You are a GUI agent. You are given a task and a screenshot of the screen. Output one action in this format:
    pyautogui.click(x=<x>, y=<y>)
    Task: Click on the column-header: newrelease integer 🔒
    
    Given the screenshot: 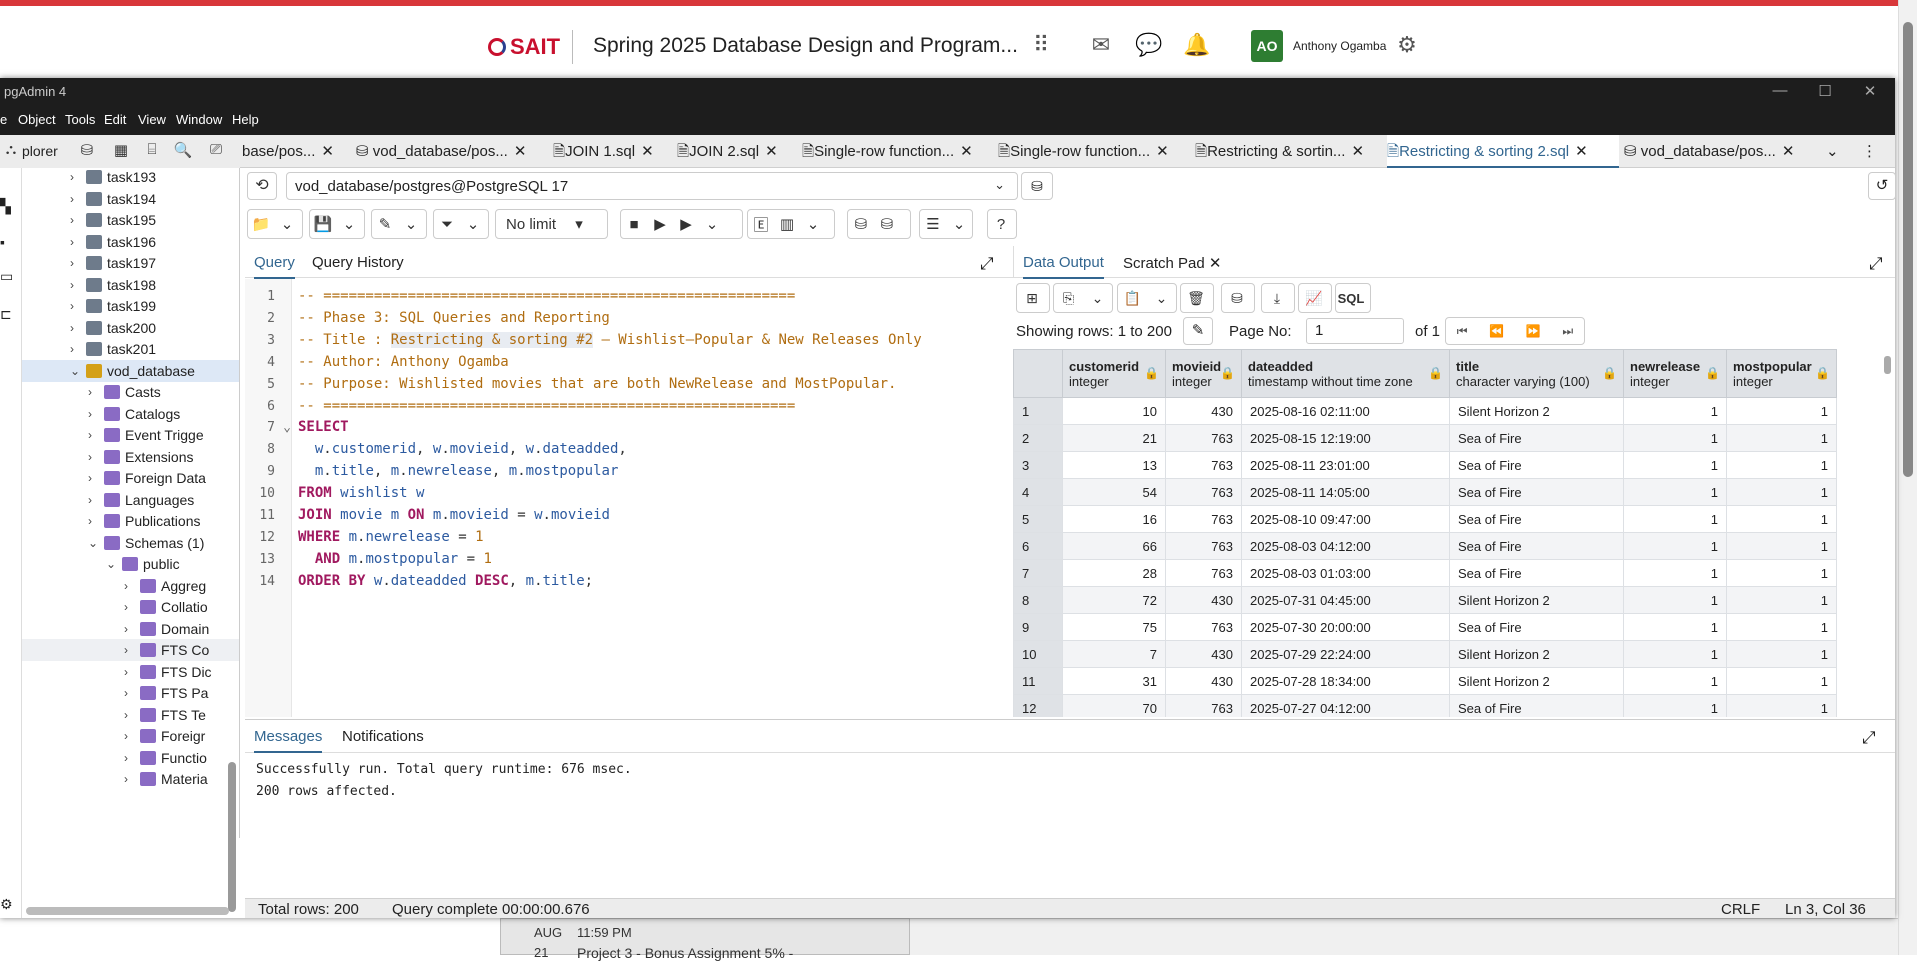 What is the action you would take?
    pyautogui.click(x=1675, y=373)
    